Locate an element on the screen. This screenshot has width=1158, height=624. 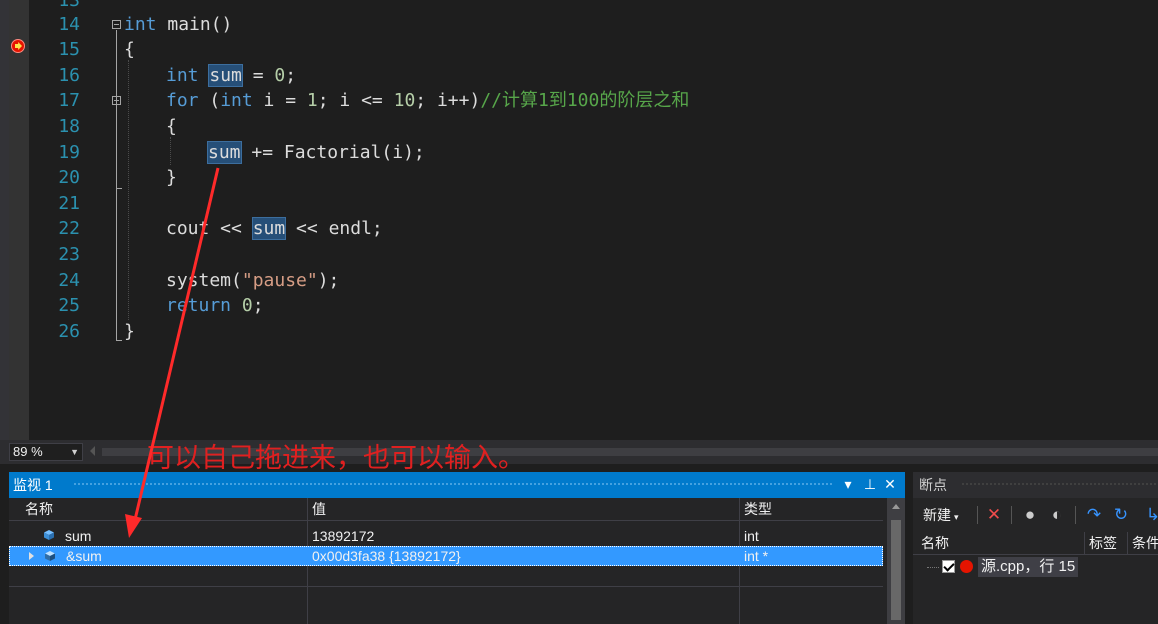
breakpoint-item: 源.cpp，行 15 is located at coordinates (1035, 568).